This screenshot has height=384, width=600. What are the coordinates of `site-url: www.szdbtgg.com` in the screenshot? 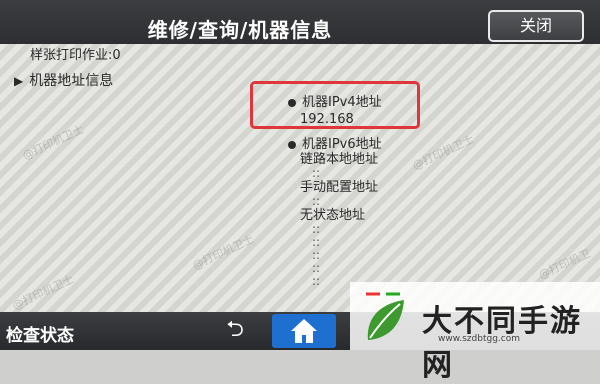 It's located at (479, 339).